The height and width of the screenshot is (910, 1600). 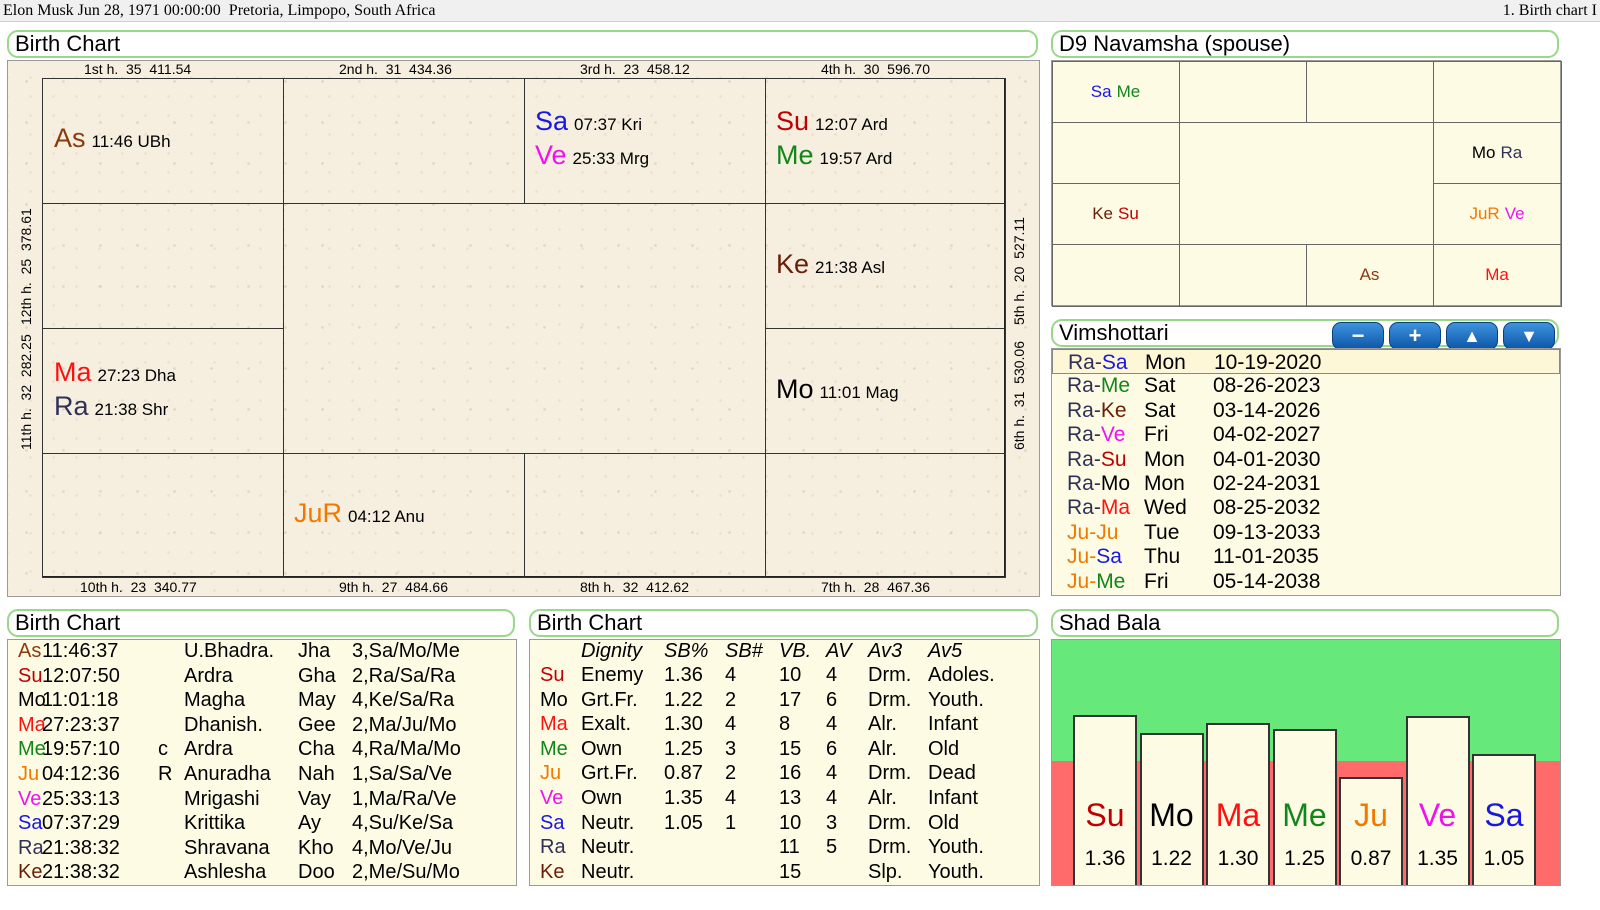 I want to click on position-row: Sa 07:37:29 Krittika Ay 4,Su/Ke/Sa, so click(x=262, y=823).